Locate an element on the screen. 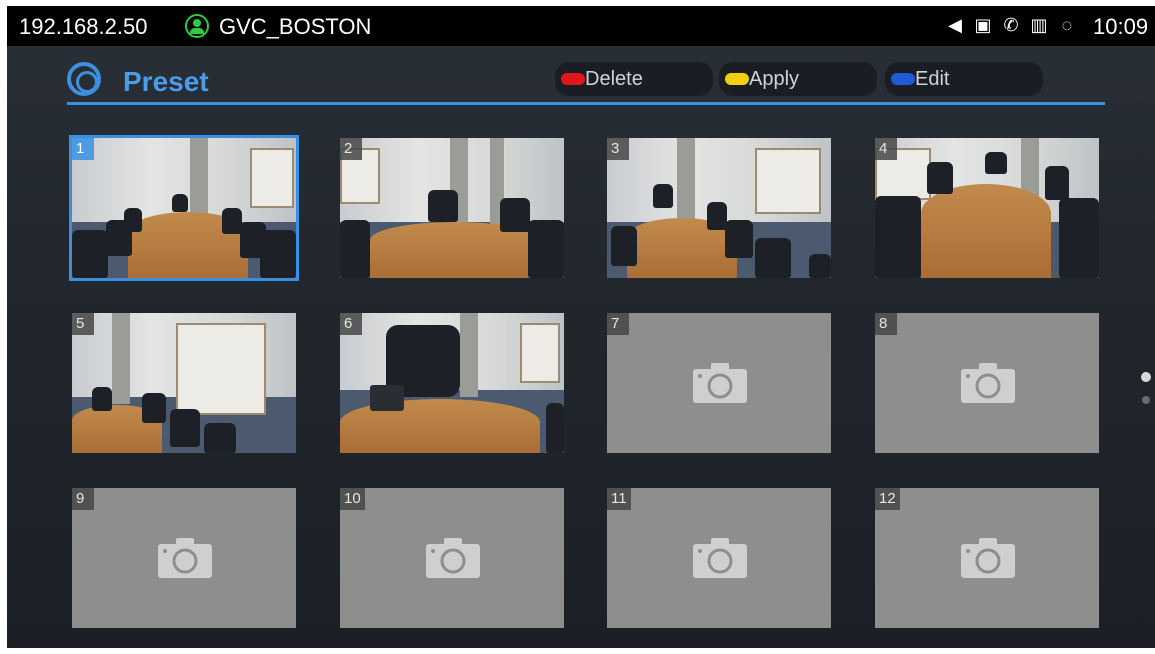  preset-number: 10 is located at coordinates (352, 499).